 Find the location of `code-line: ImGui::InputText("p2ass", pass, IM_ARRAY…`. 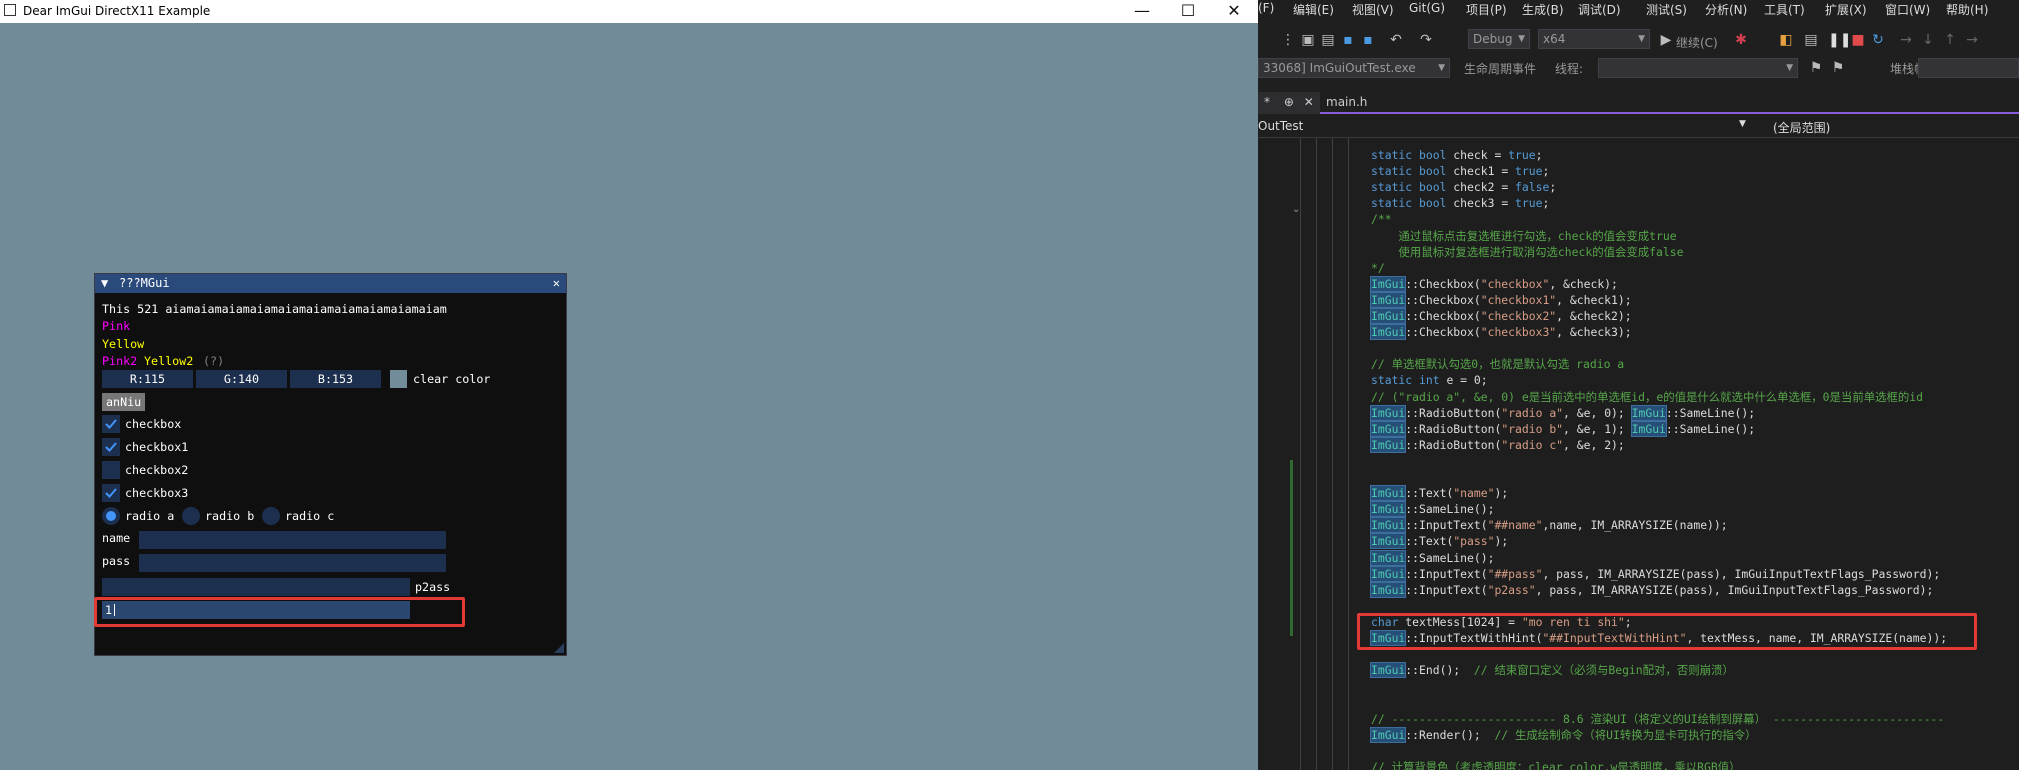

code-line: ImGui::InputText("p2ass", pass, IM_ARRAY… is located at coordinates (1651, 589).